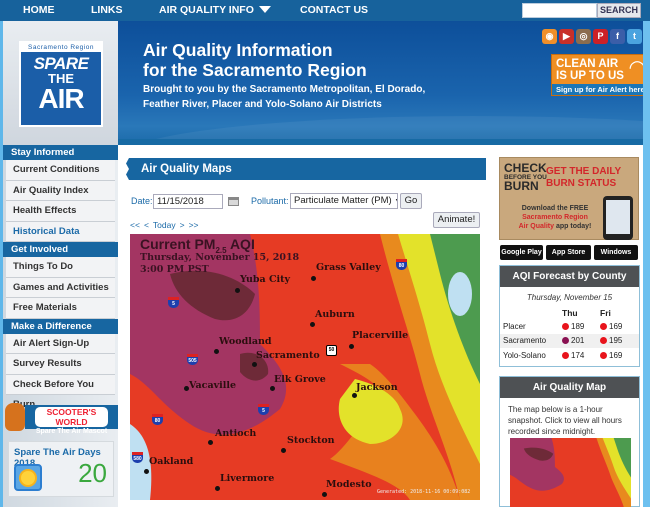 This screenshot has height=507, width=650. I want to click on pinterest-icon: P, so click(600, 36).